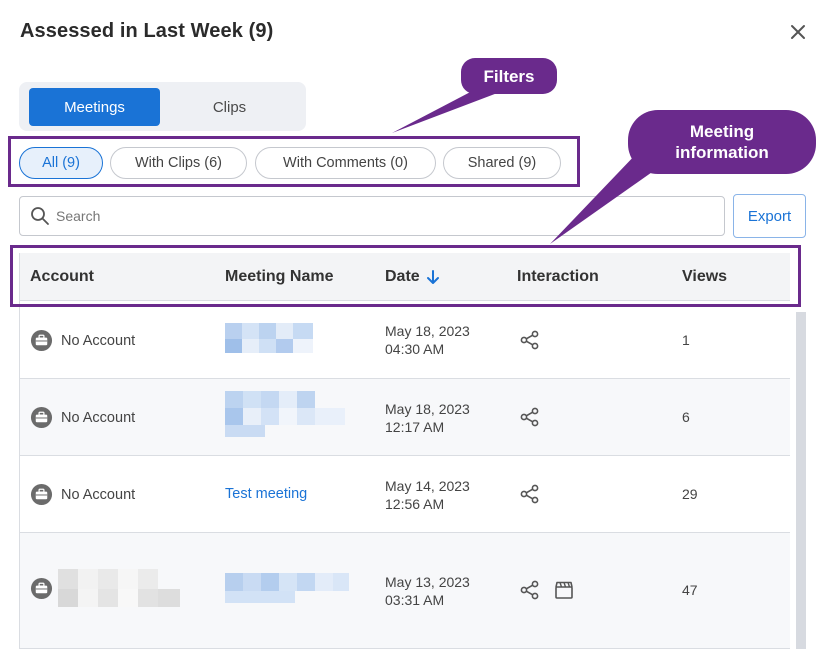 The height and width of the screenshot is (649, 821). I want to click on meeting-information-annotation: Meeting information, so click(722, 142).